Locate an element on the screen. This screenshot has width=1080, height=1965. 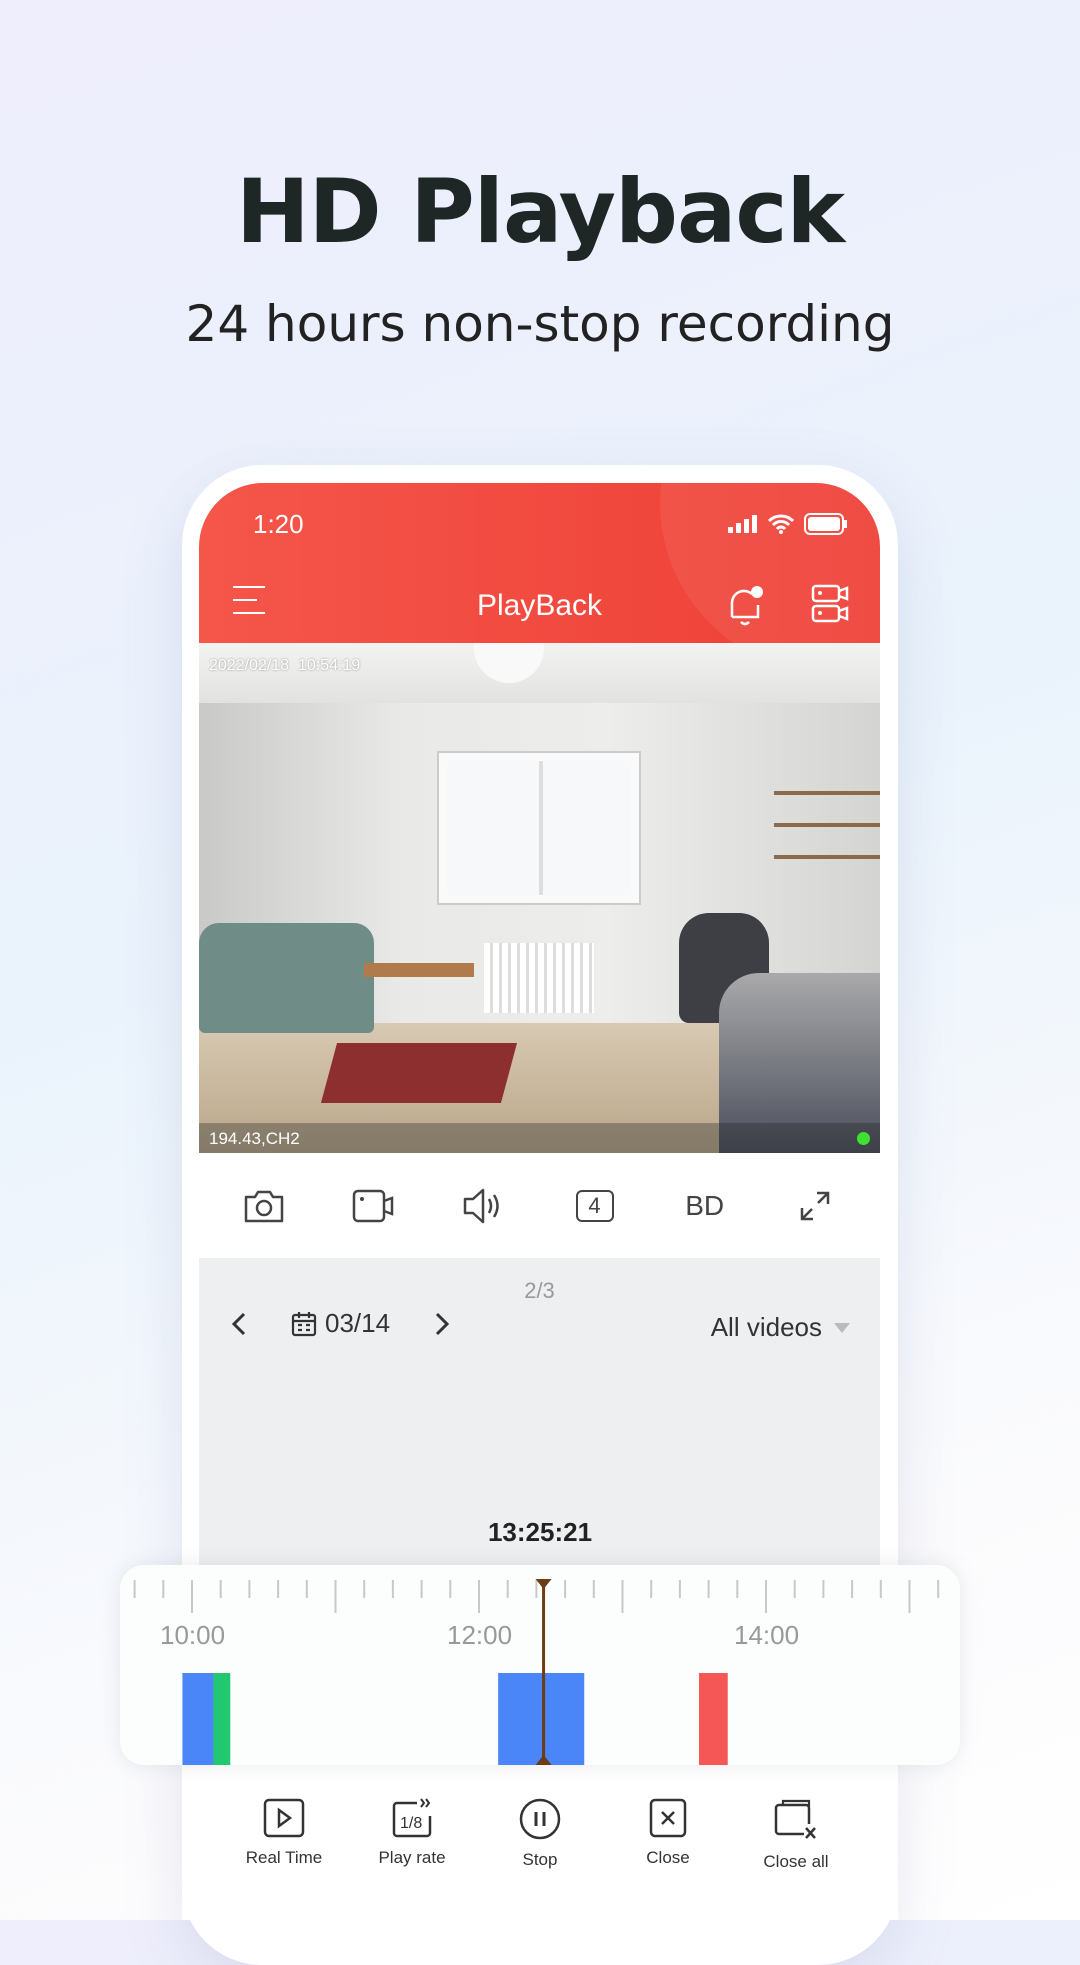
play-box-icon is located at coordinates (284, 1818).